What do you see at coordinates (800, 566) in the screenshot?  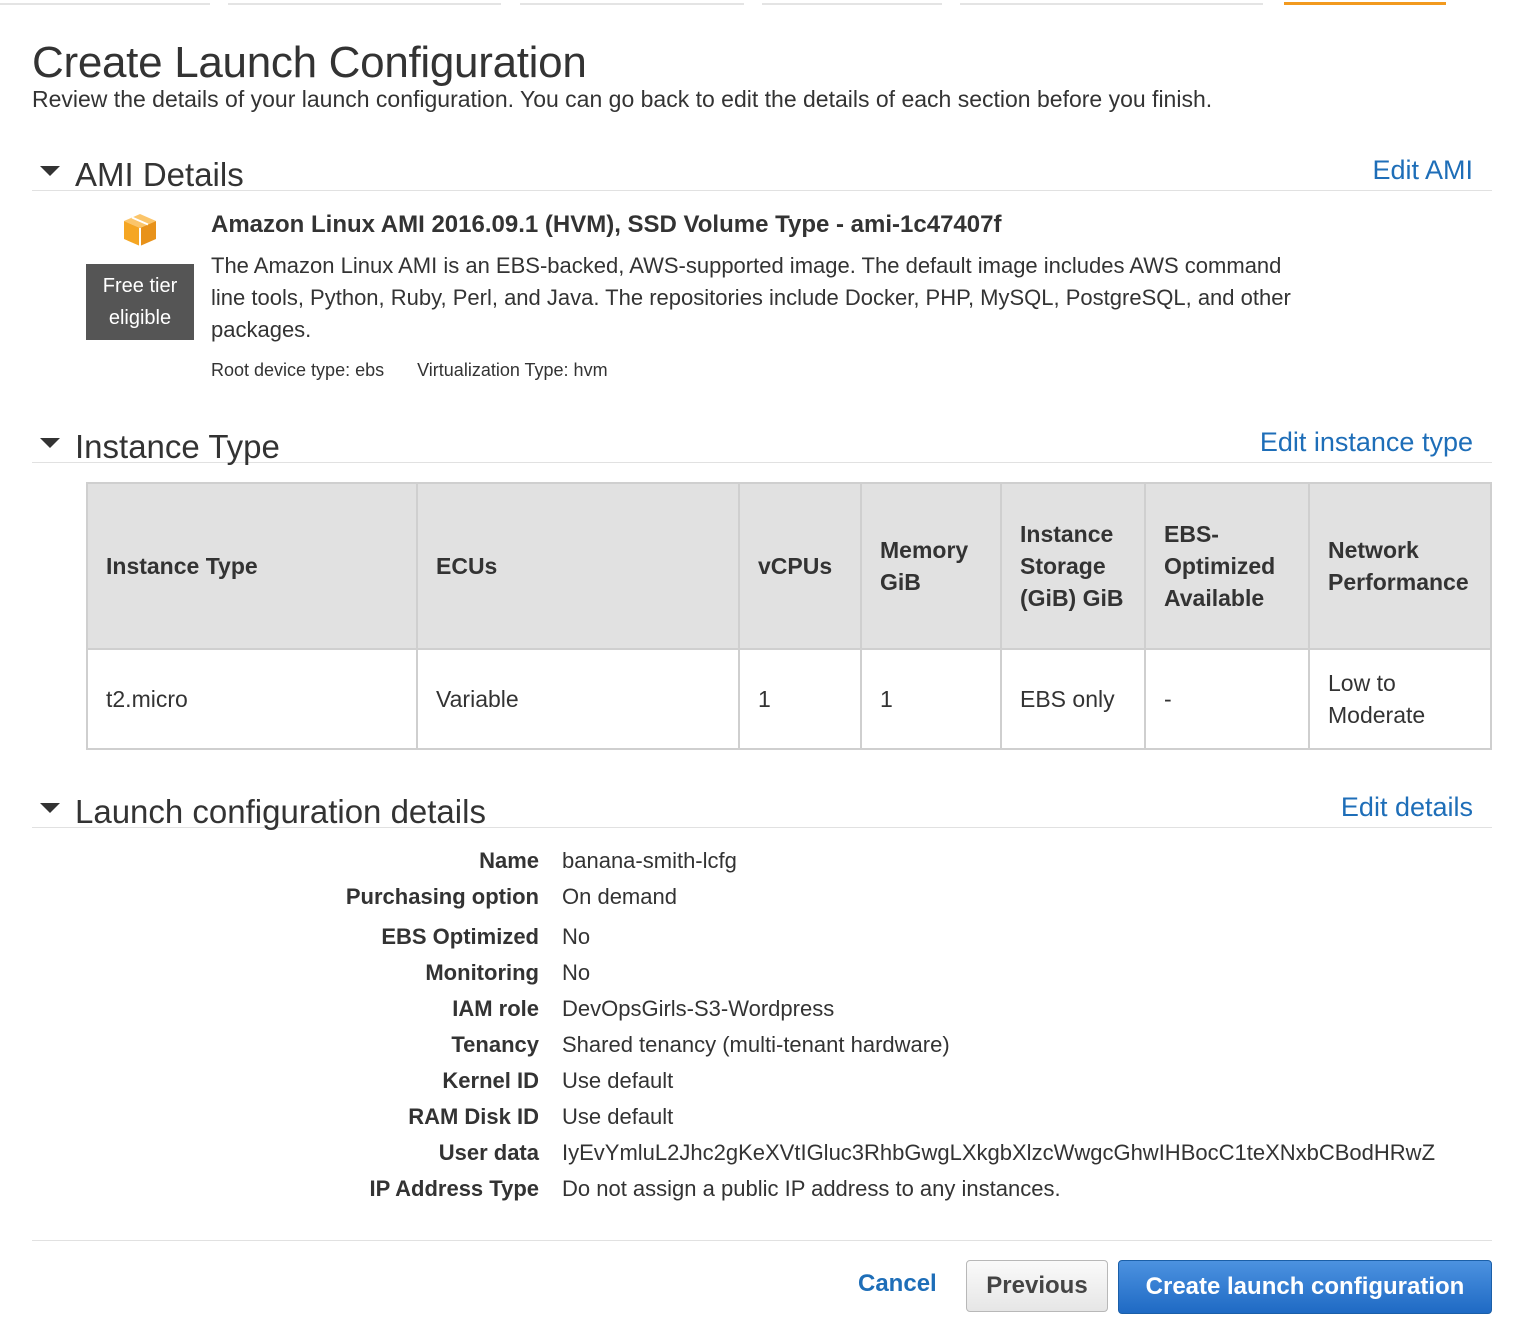 I see `column-header: vCPUs` at bounding box center [800, 566].